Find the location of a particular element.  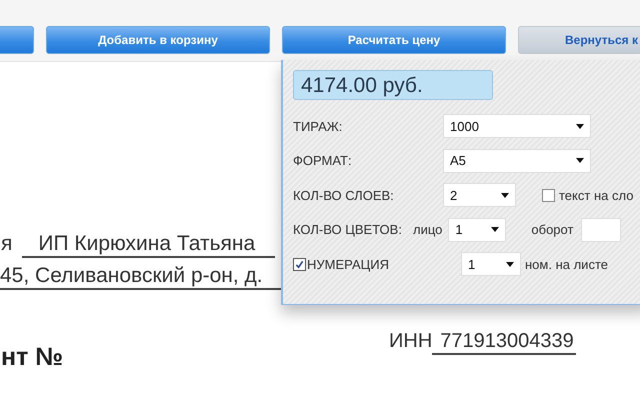

recipient-name: ИП Кирюхина Татьяна is located at coordinates (149, 245).